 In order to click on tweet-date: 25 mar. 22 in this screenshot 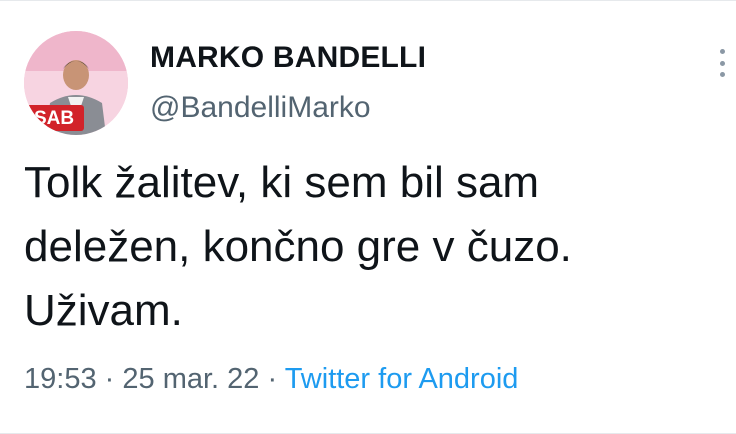, I will do `click(190, 379)`.